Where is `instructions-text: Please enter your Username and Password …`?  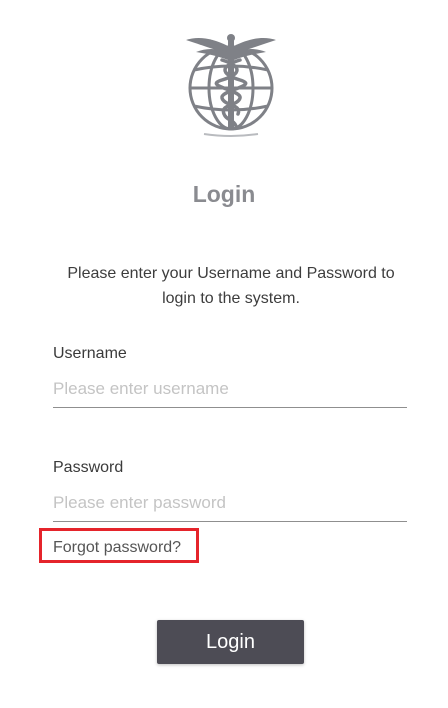 instructions-text: Please enter your Username and Password … is located at coordinates (231, 286).